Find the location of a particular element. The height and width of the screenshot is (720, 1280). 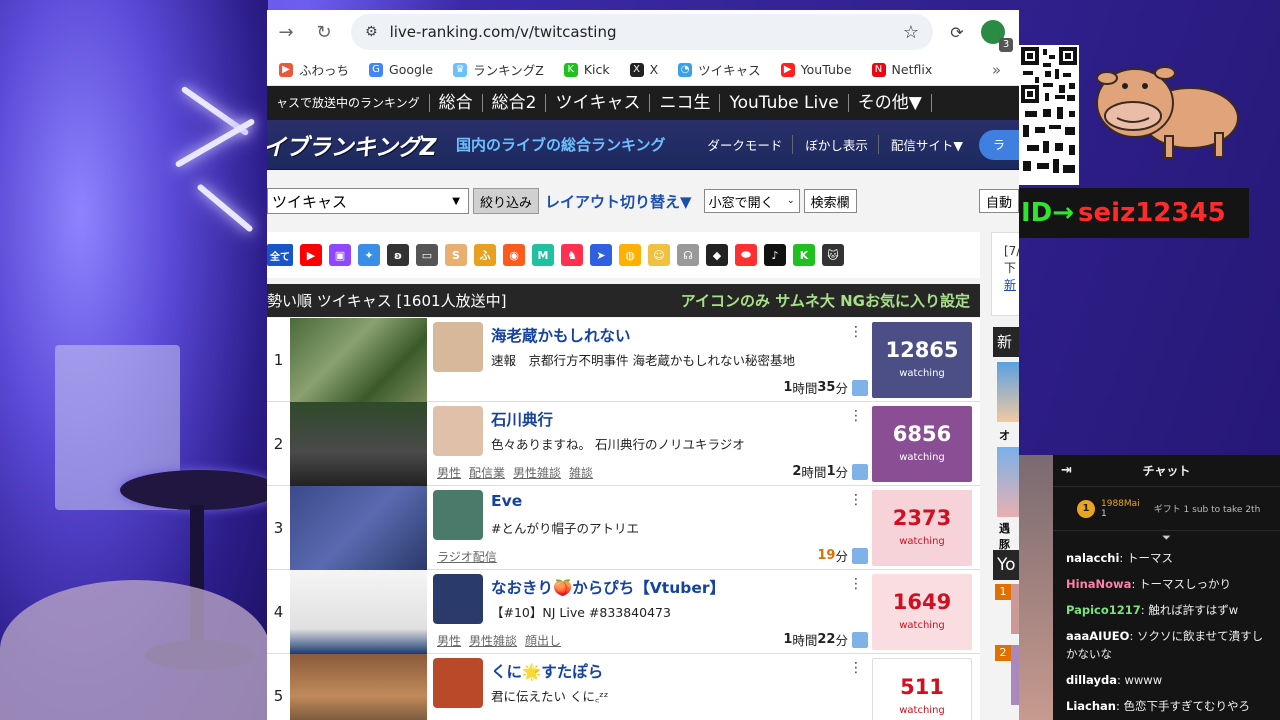

open-mode-select: 小窓で開く ⌄ is located at coordinates (751, 201).